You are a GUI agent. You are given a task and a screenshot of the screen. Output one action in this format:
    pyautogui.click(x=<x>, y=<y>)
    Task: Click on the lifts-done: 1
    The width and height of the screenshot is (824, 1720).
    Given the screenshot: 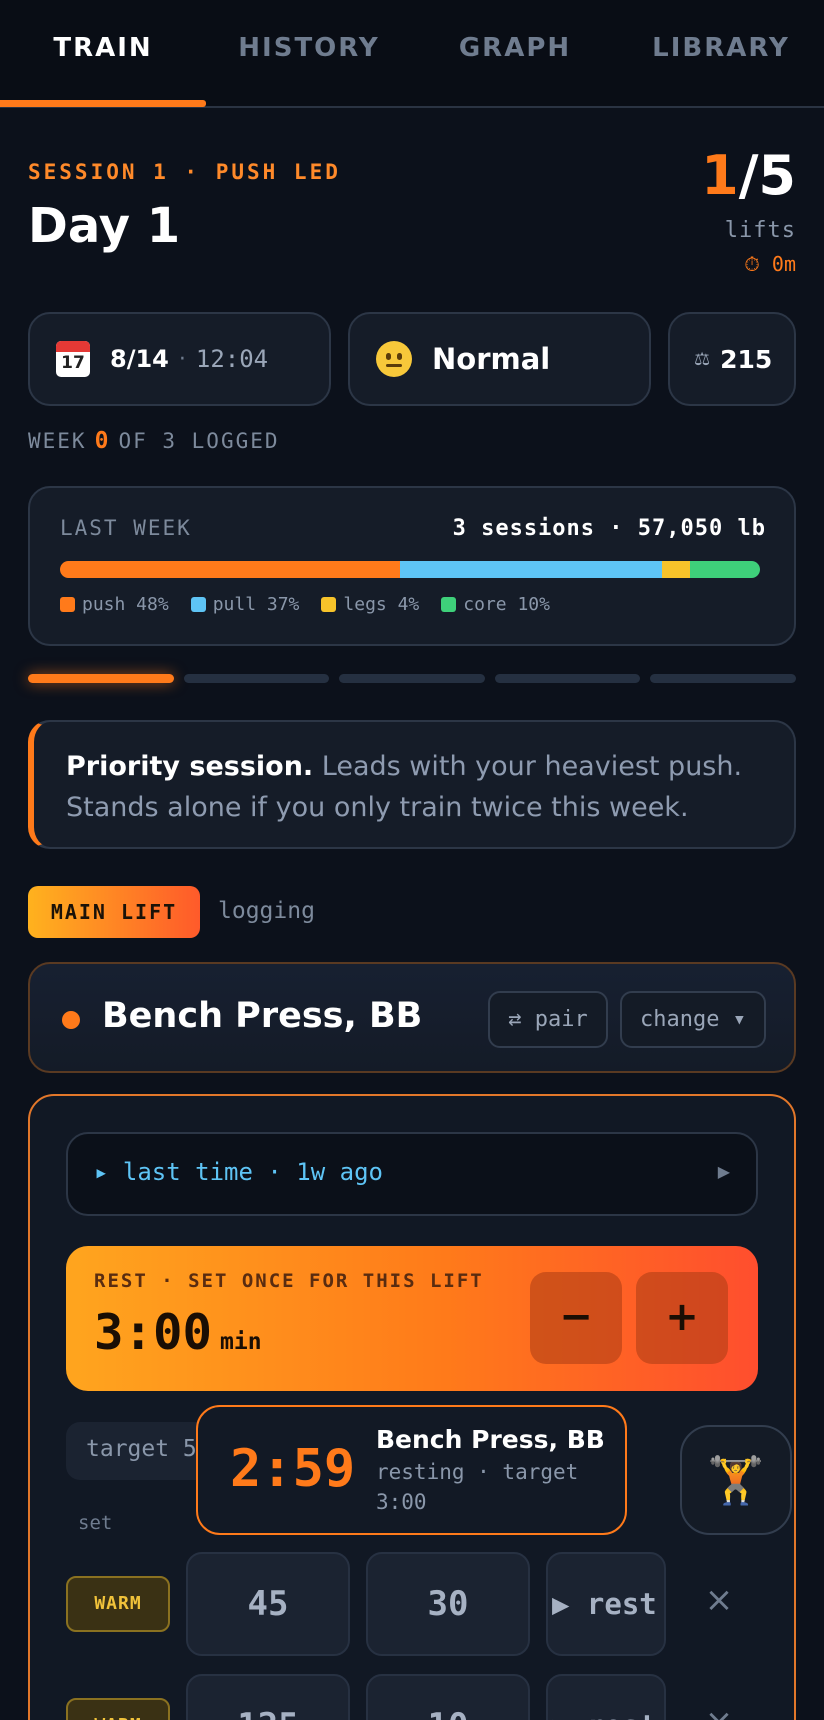 What is the action you would take?
    pyautogui.click(x=720, y=175)
    